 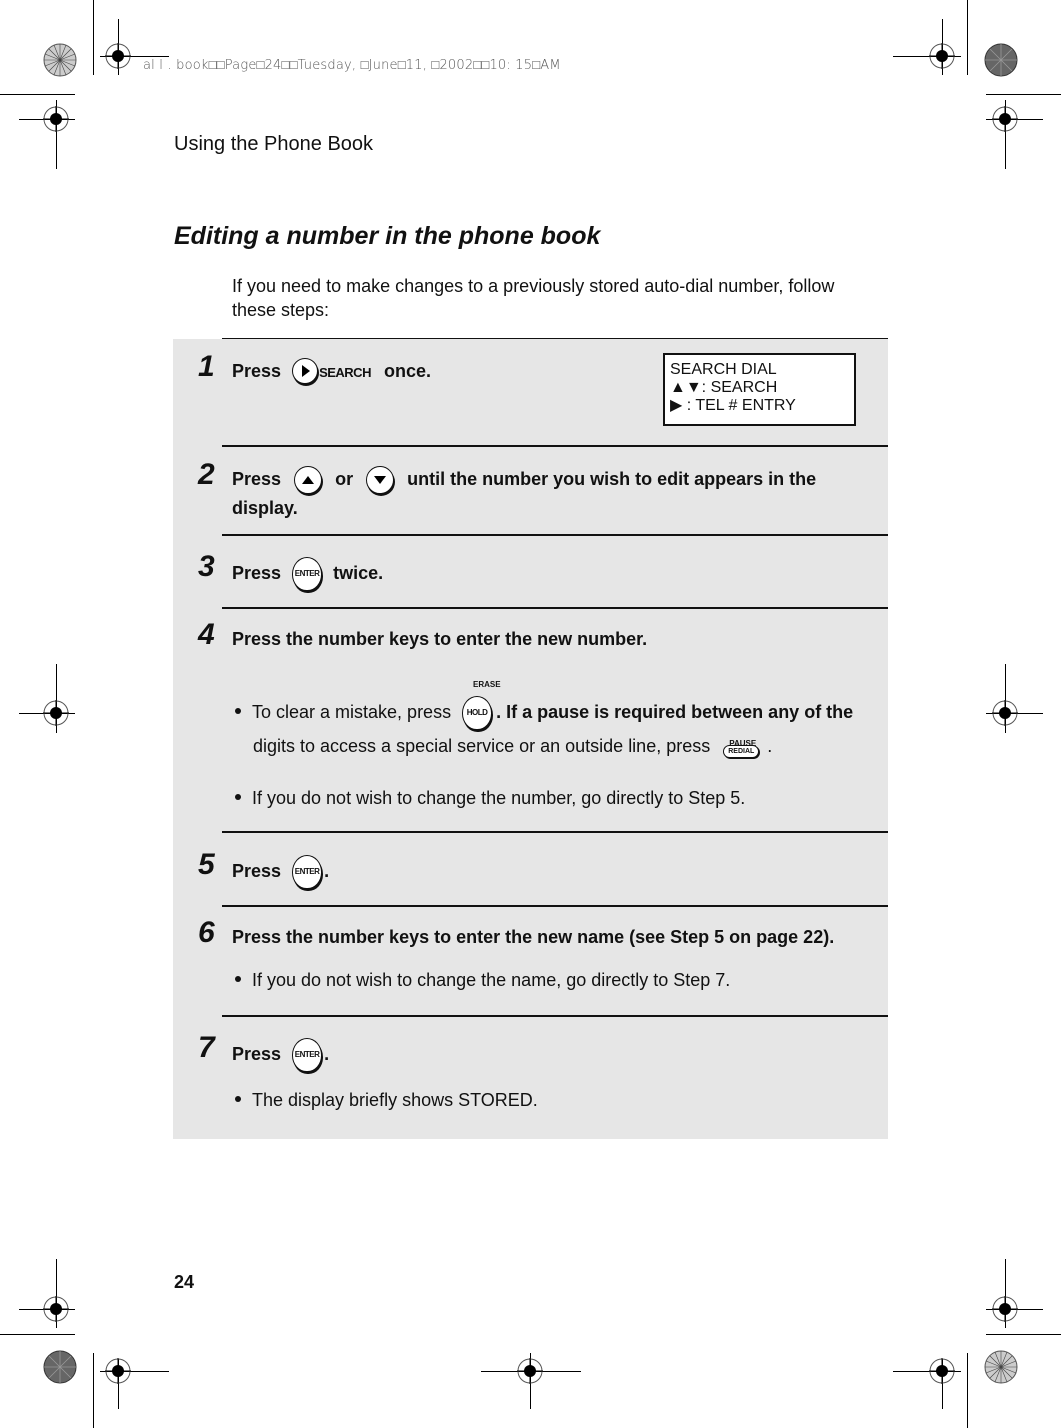 I want to click on step-label: or, so click(x=344, y=479).